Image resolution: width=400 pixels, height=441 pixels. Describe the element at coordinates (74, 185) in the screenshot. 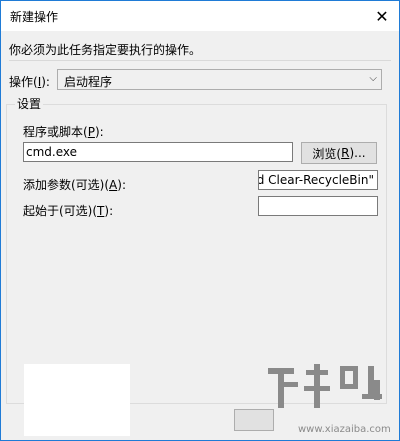

I see `args-label: 添加参数(可选)(A):` at that location.